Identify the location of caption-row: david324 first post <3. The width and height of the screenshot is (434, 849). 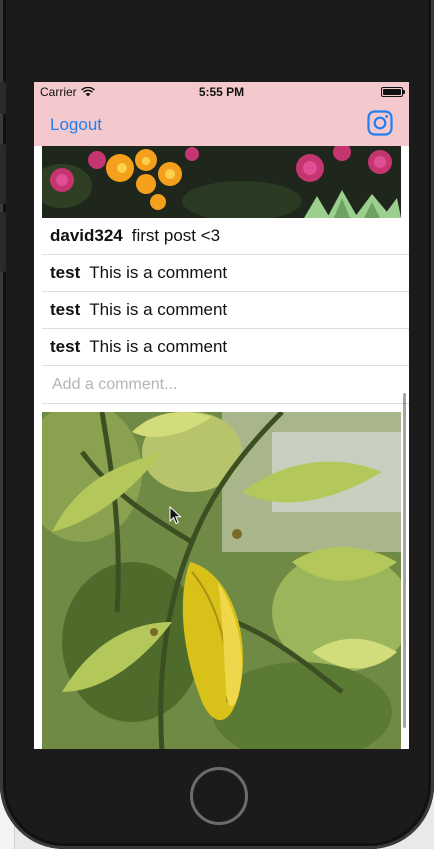
(225, 236).